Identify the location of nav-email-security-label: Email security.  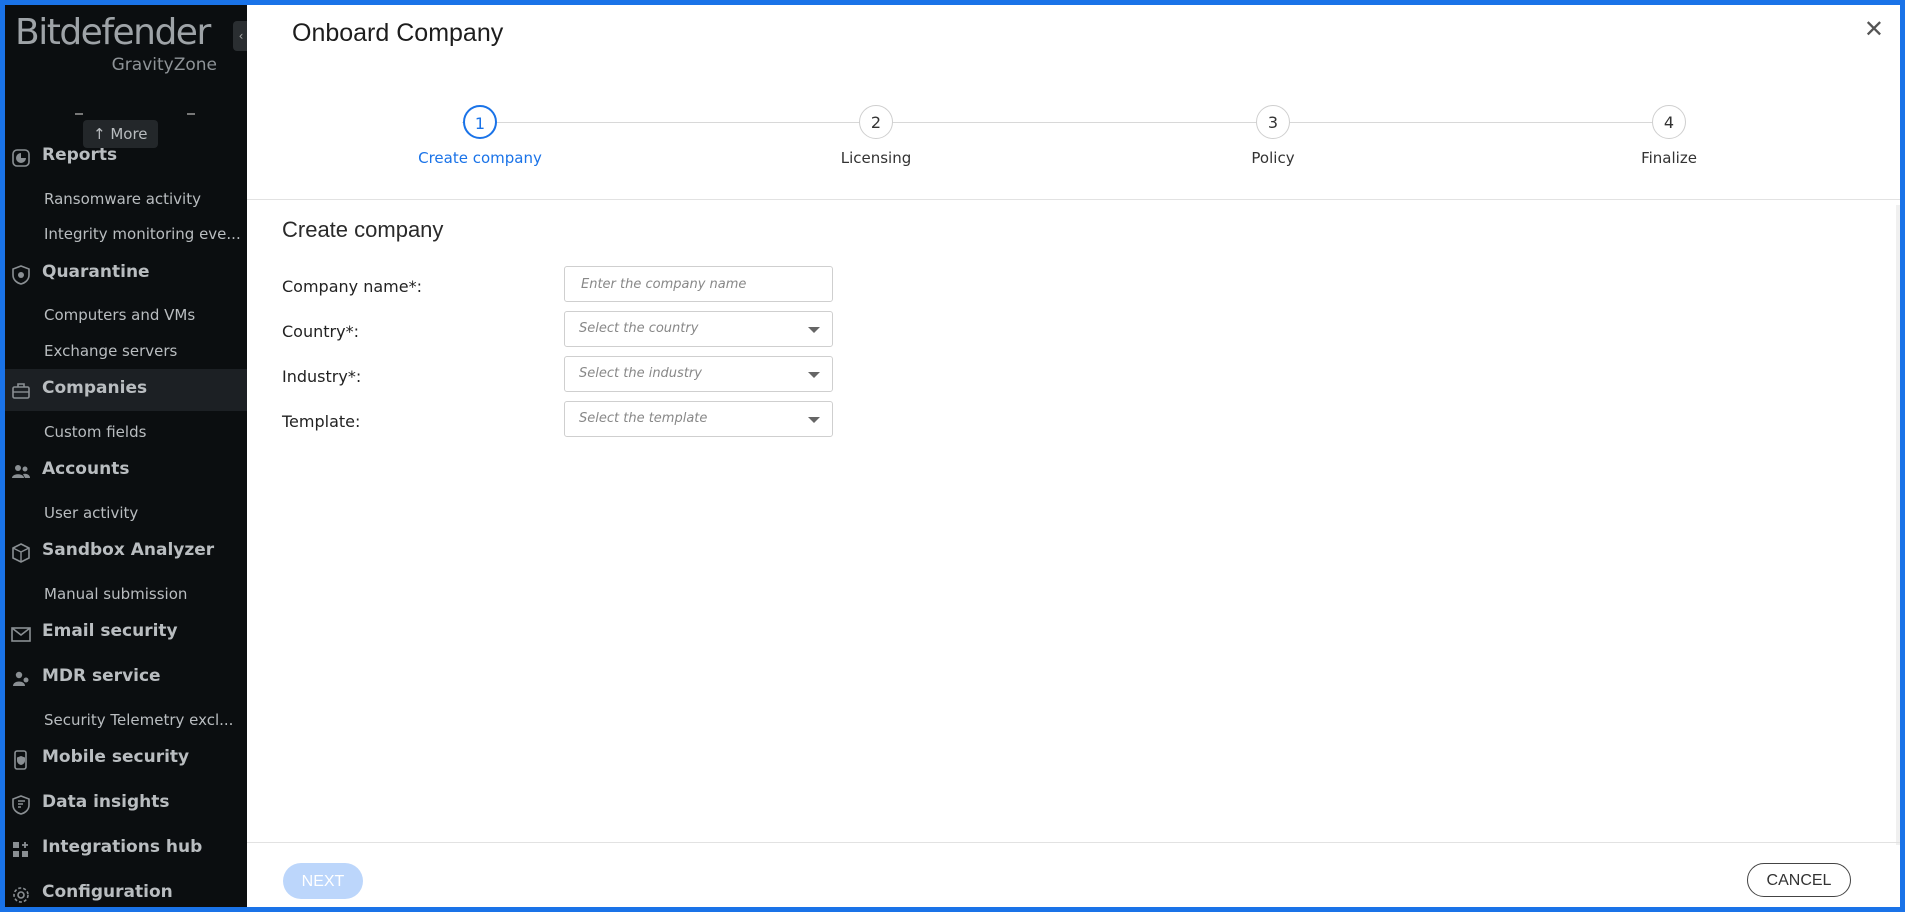
(110, 631).